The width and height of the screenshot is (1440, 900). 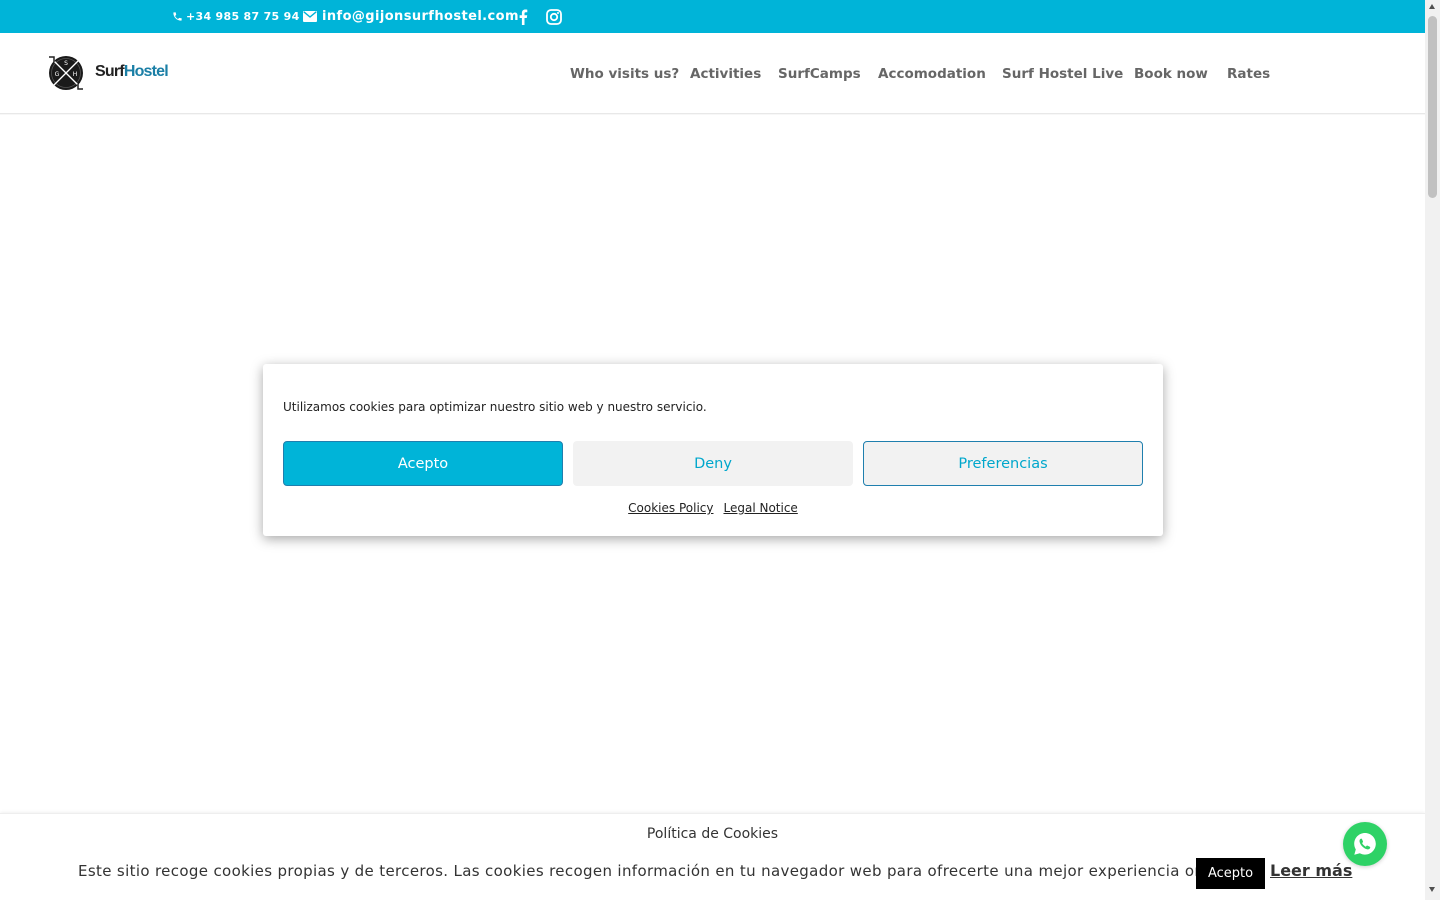 I want to click on accept-cookies-button: Acepto, so click(x=423, y=463).